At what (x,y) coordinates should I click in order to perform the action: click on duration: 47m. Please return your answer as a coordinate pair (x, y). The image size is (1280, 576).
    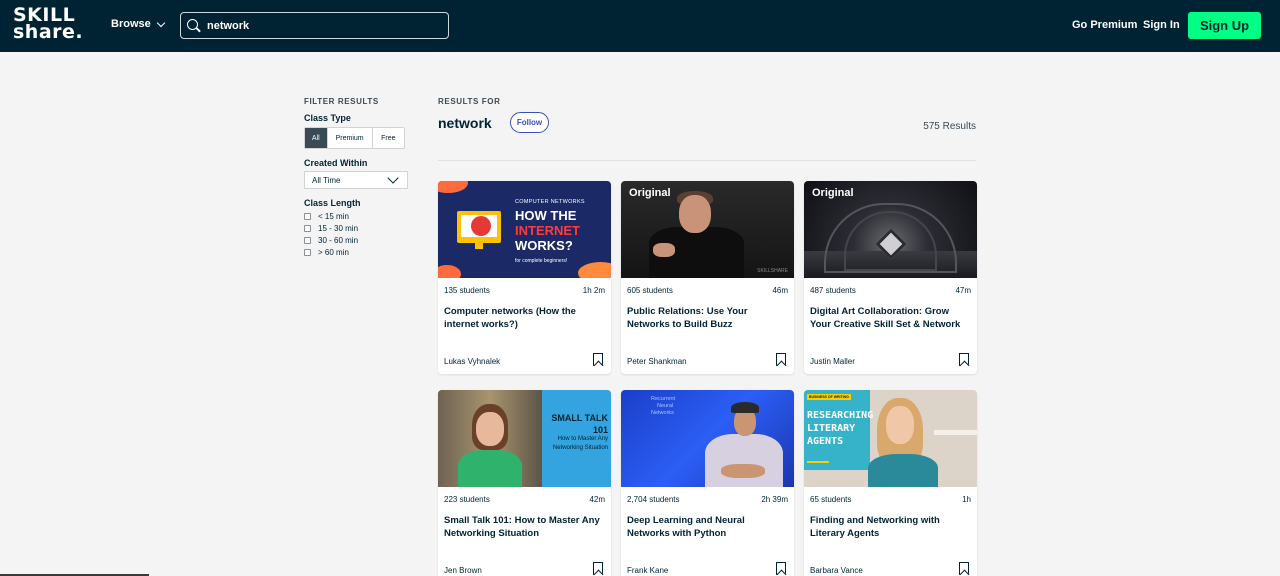
    Looking at the image, I should click on (963, 290).